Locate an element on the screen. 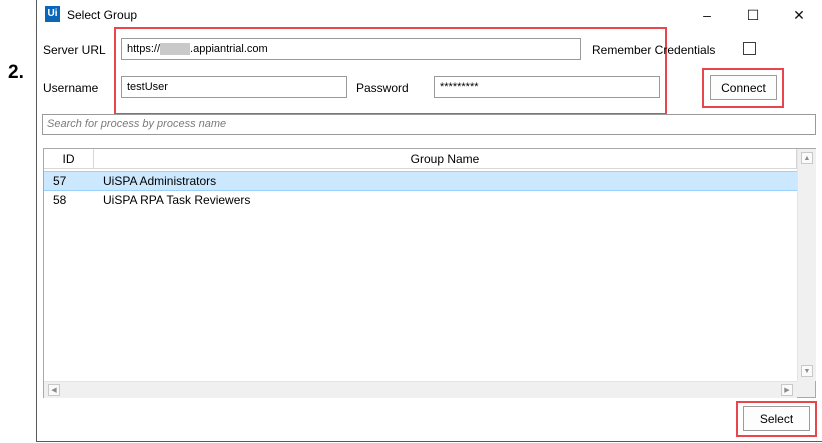 This screenshot has height=443, width=822. window-title: Select Group is located at coordinates (102, 15).